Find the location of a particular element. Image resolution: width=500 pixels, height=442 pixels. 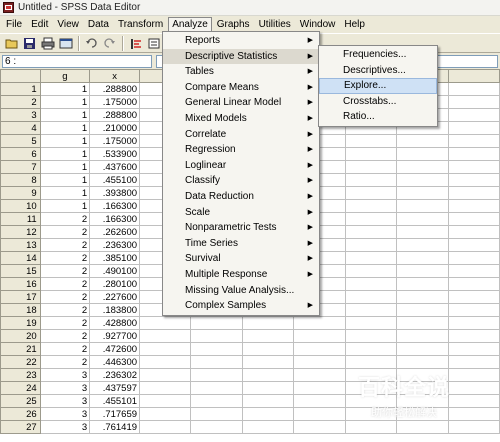

menu-item-tables: Tables ▶ is located at coordinates (241, 72).